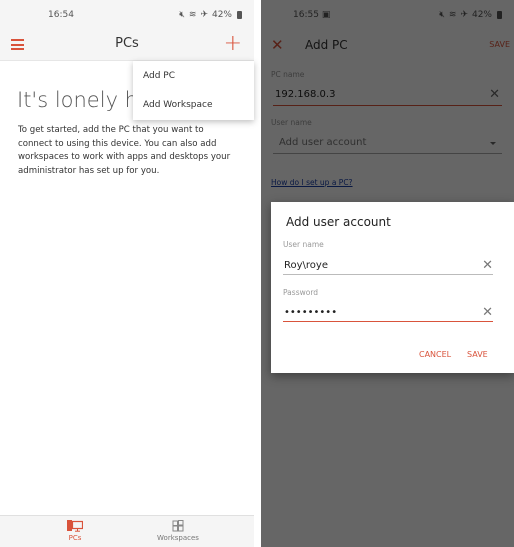 The image size is (514, 547). What do you see at coordinates (193, 106) in the screenshot?
I see `menu-item-add-workspace: Add Workspace` at bounding box center [193, 106].